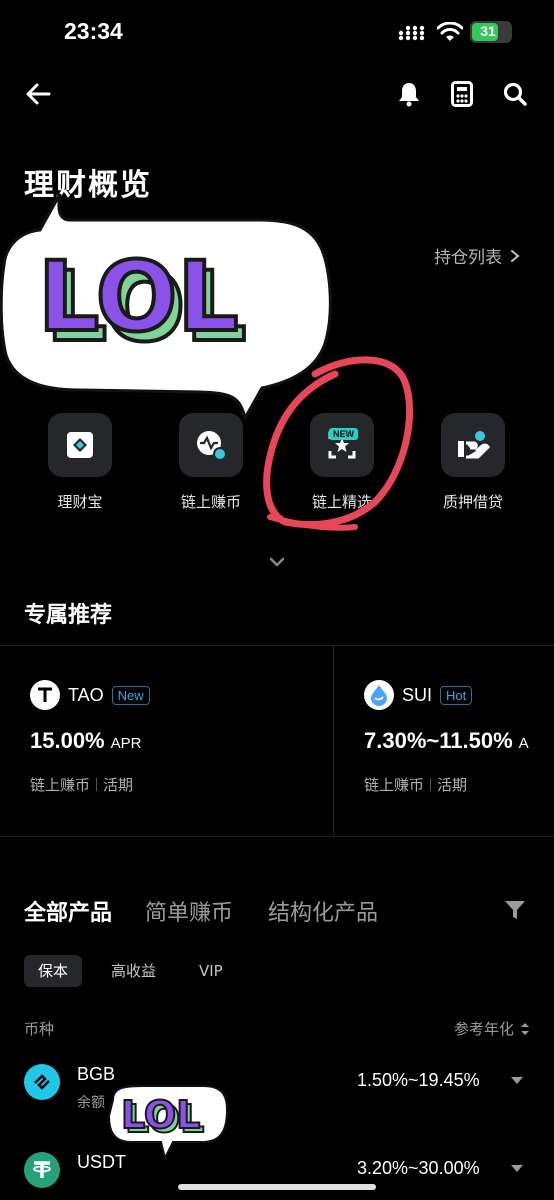 Image resolution: width=554 pixels, height=1200 pixels. Describe the element at coordinates (523, 743) in the screenshot. I see `apr-unit: A` at that location.